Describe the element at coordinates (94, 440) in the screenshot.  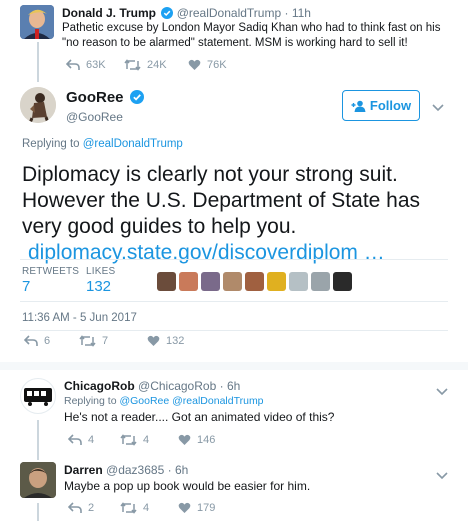
I see `reply-button: 4` at that location.